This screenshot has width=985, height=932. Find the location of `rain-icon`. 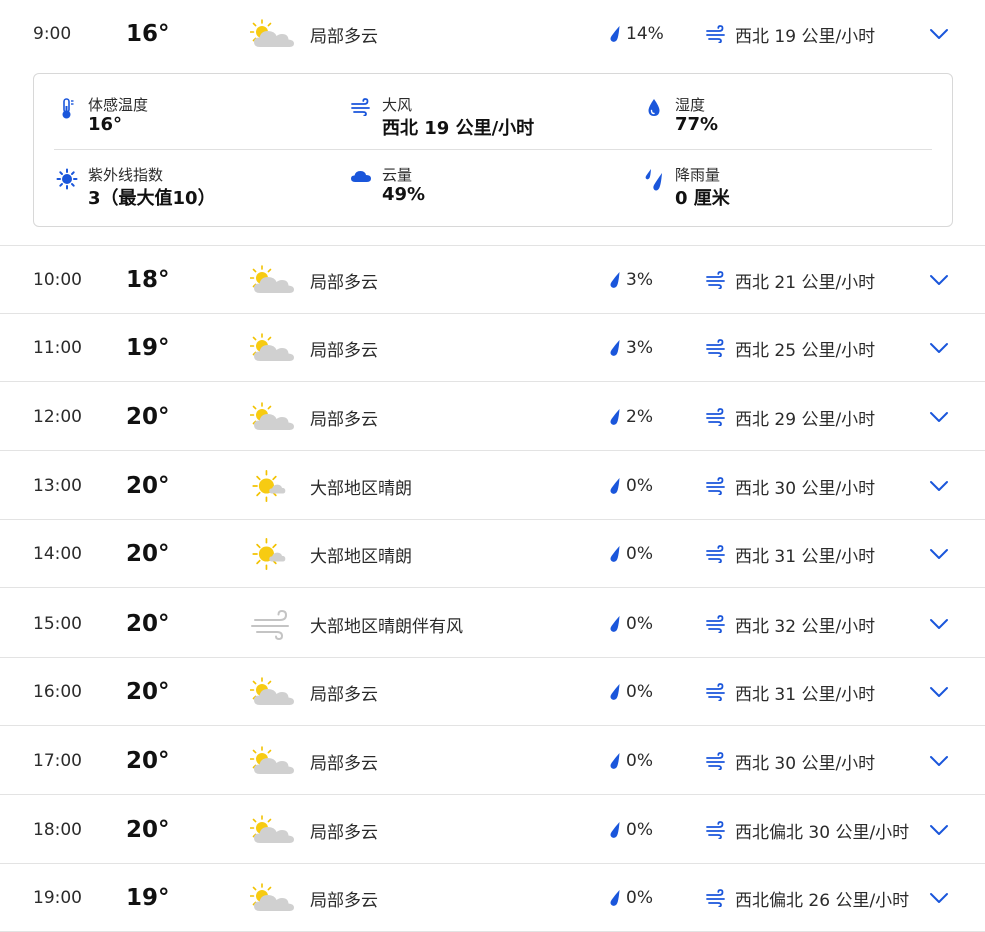

rain-icon is located at coordinates (654, 181).